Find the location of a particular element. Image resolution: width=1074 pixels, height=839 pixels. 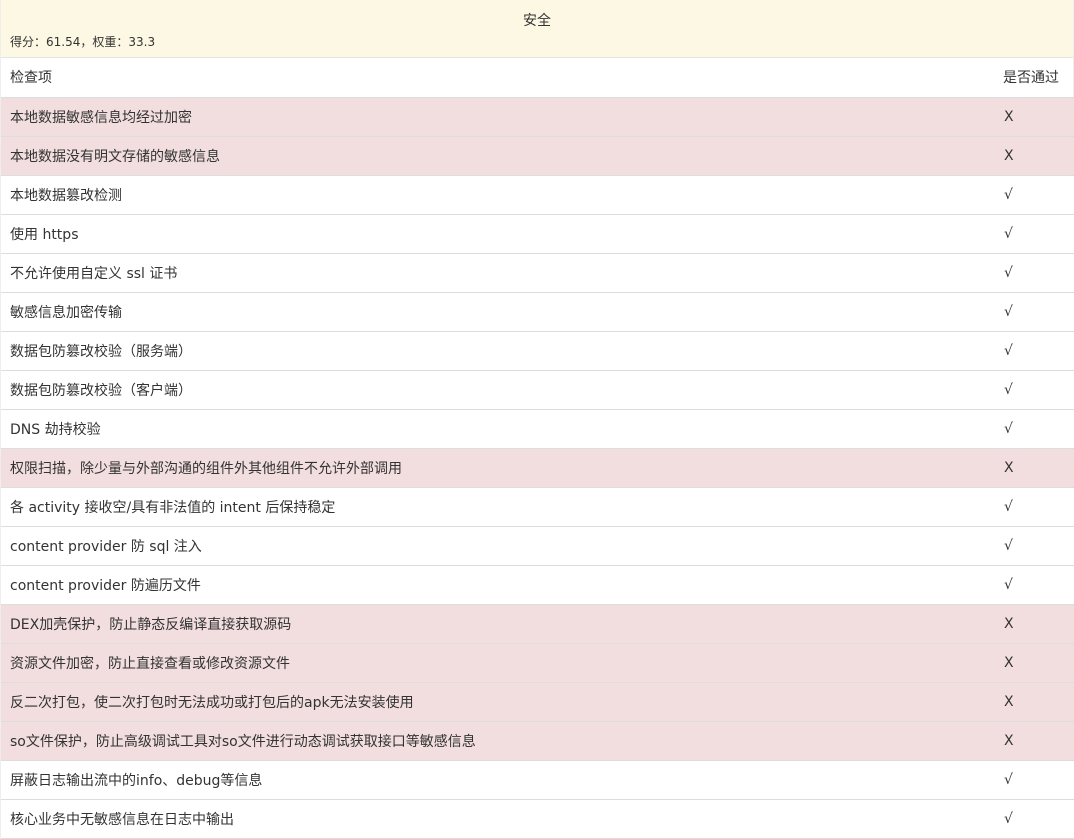

table-row: 各 activity 接收空/具有非法值的 intent 后保持稳定 √ is located at coordinates (537, 507).